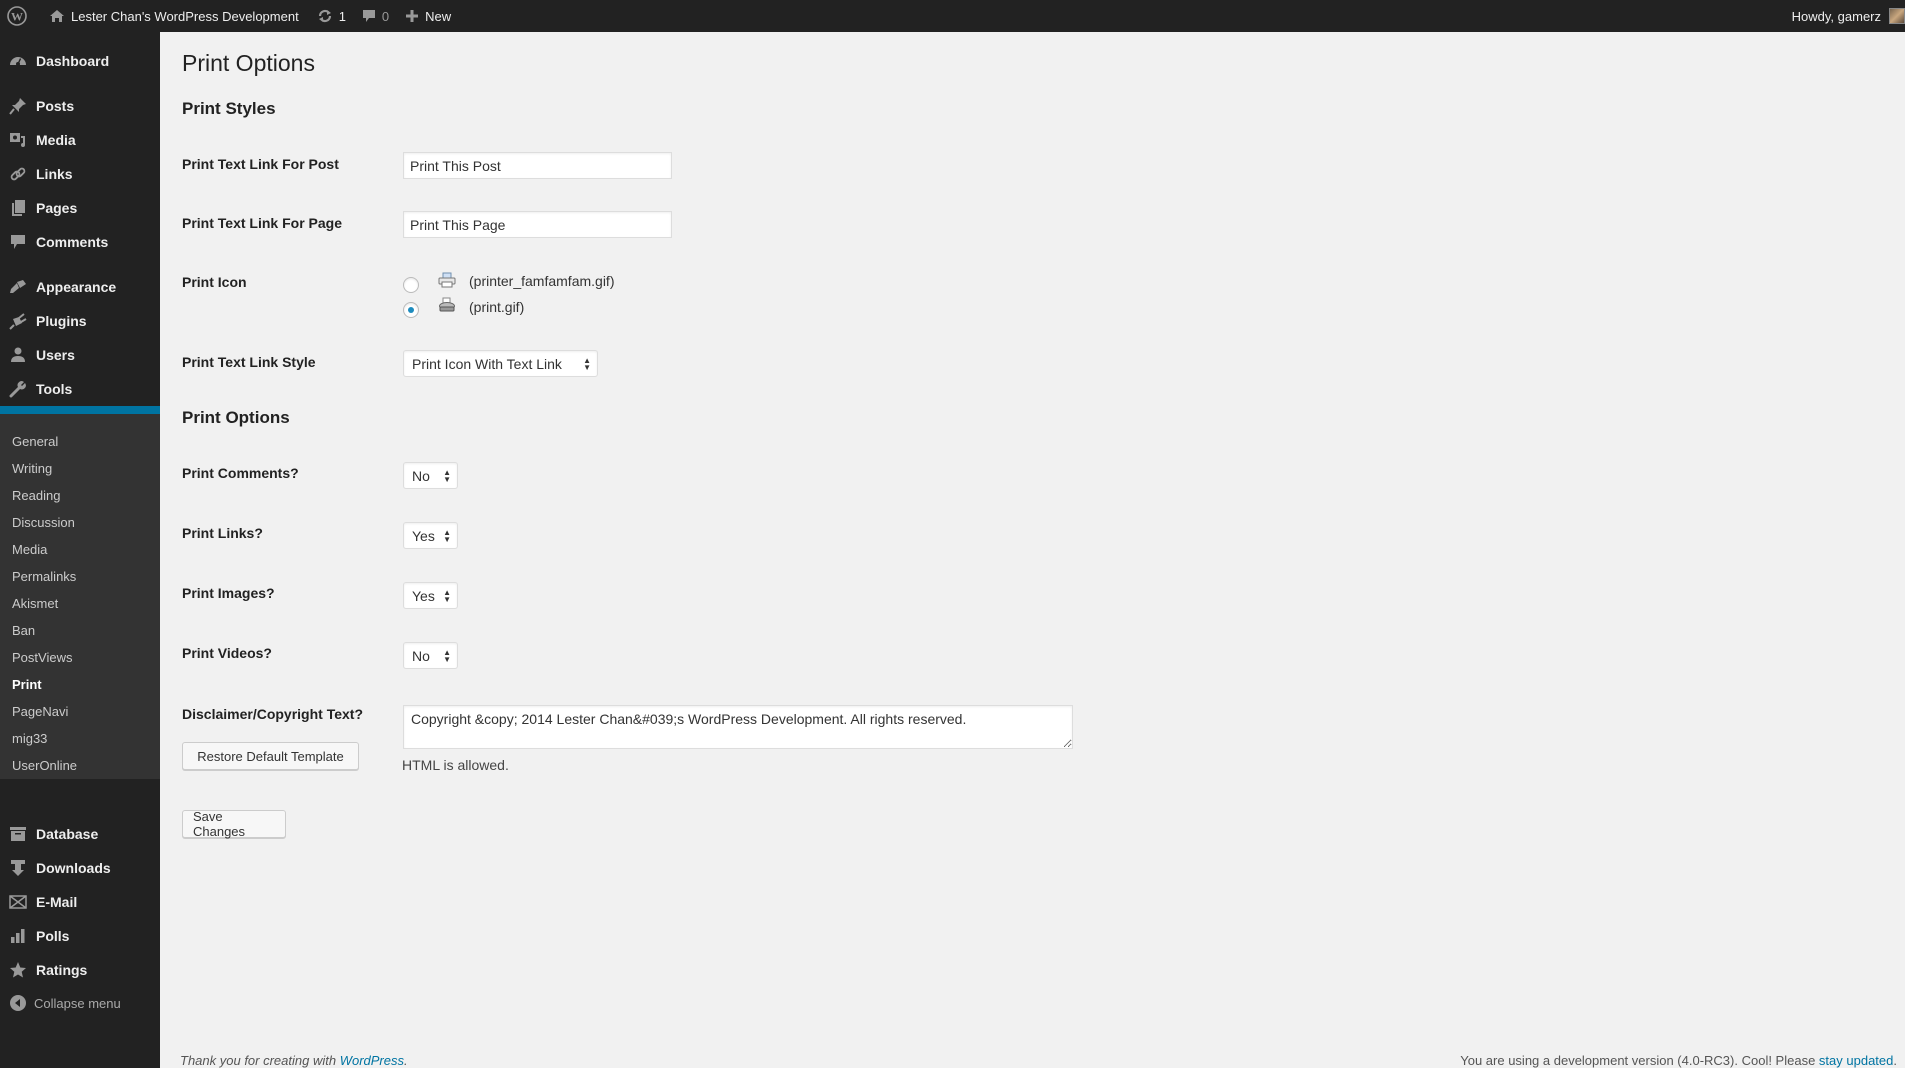 This screenshot has width=1905, height=1068. What do you see at coordinates (77, 1003) in the screenshot?
I see `collapse-menu-label: Collapse menu` at bounding box center [77, 1003].